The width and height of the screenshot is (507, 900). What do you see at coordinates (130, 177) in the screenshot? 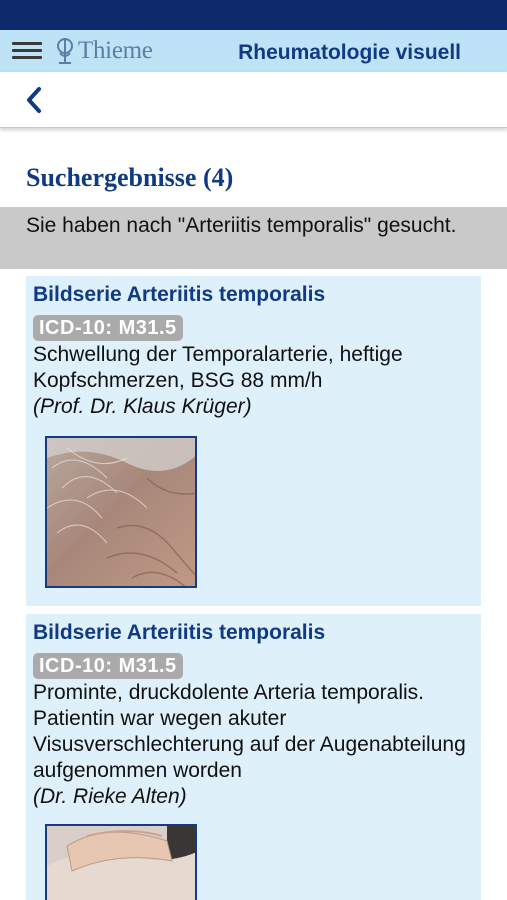
I see `page-title: Suchergebnisse (4)` at bounding box center [130, 177].